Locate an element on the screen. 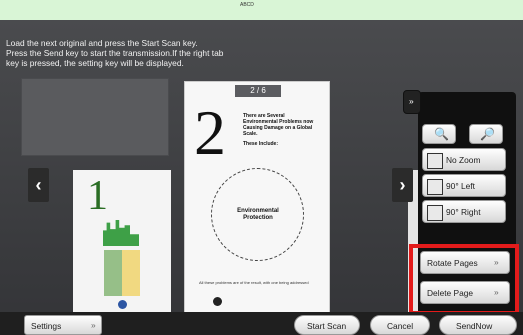 Image resolution: width=523 pixels, height=335 pixels. building-graphic is located at coordinates (121, 233).